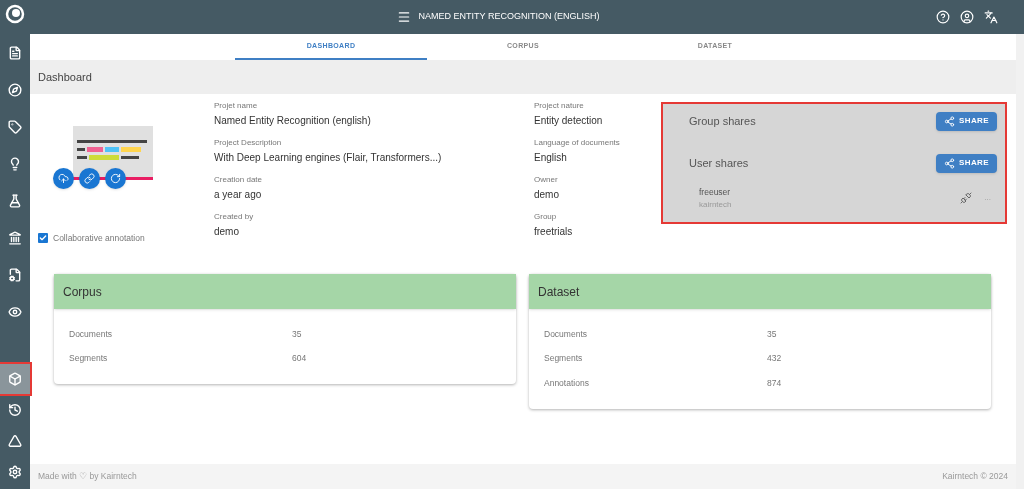  Describe the element at coordinates (991, 17) in the screenshot. I see `translate-icon` at that location.